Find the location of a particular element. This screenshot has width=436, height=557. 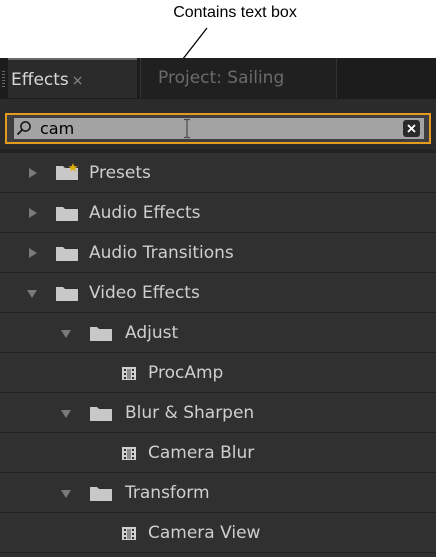

tree-item-transform: Transform is located at coordinates (218, 493).